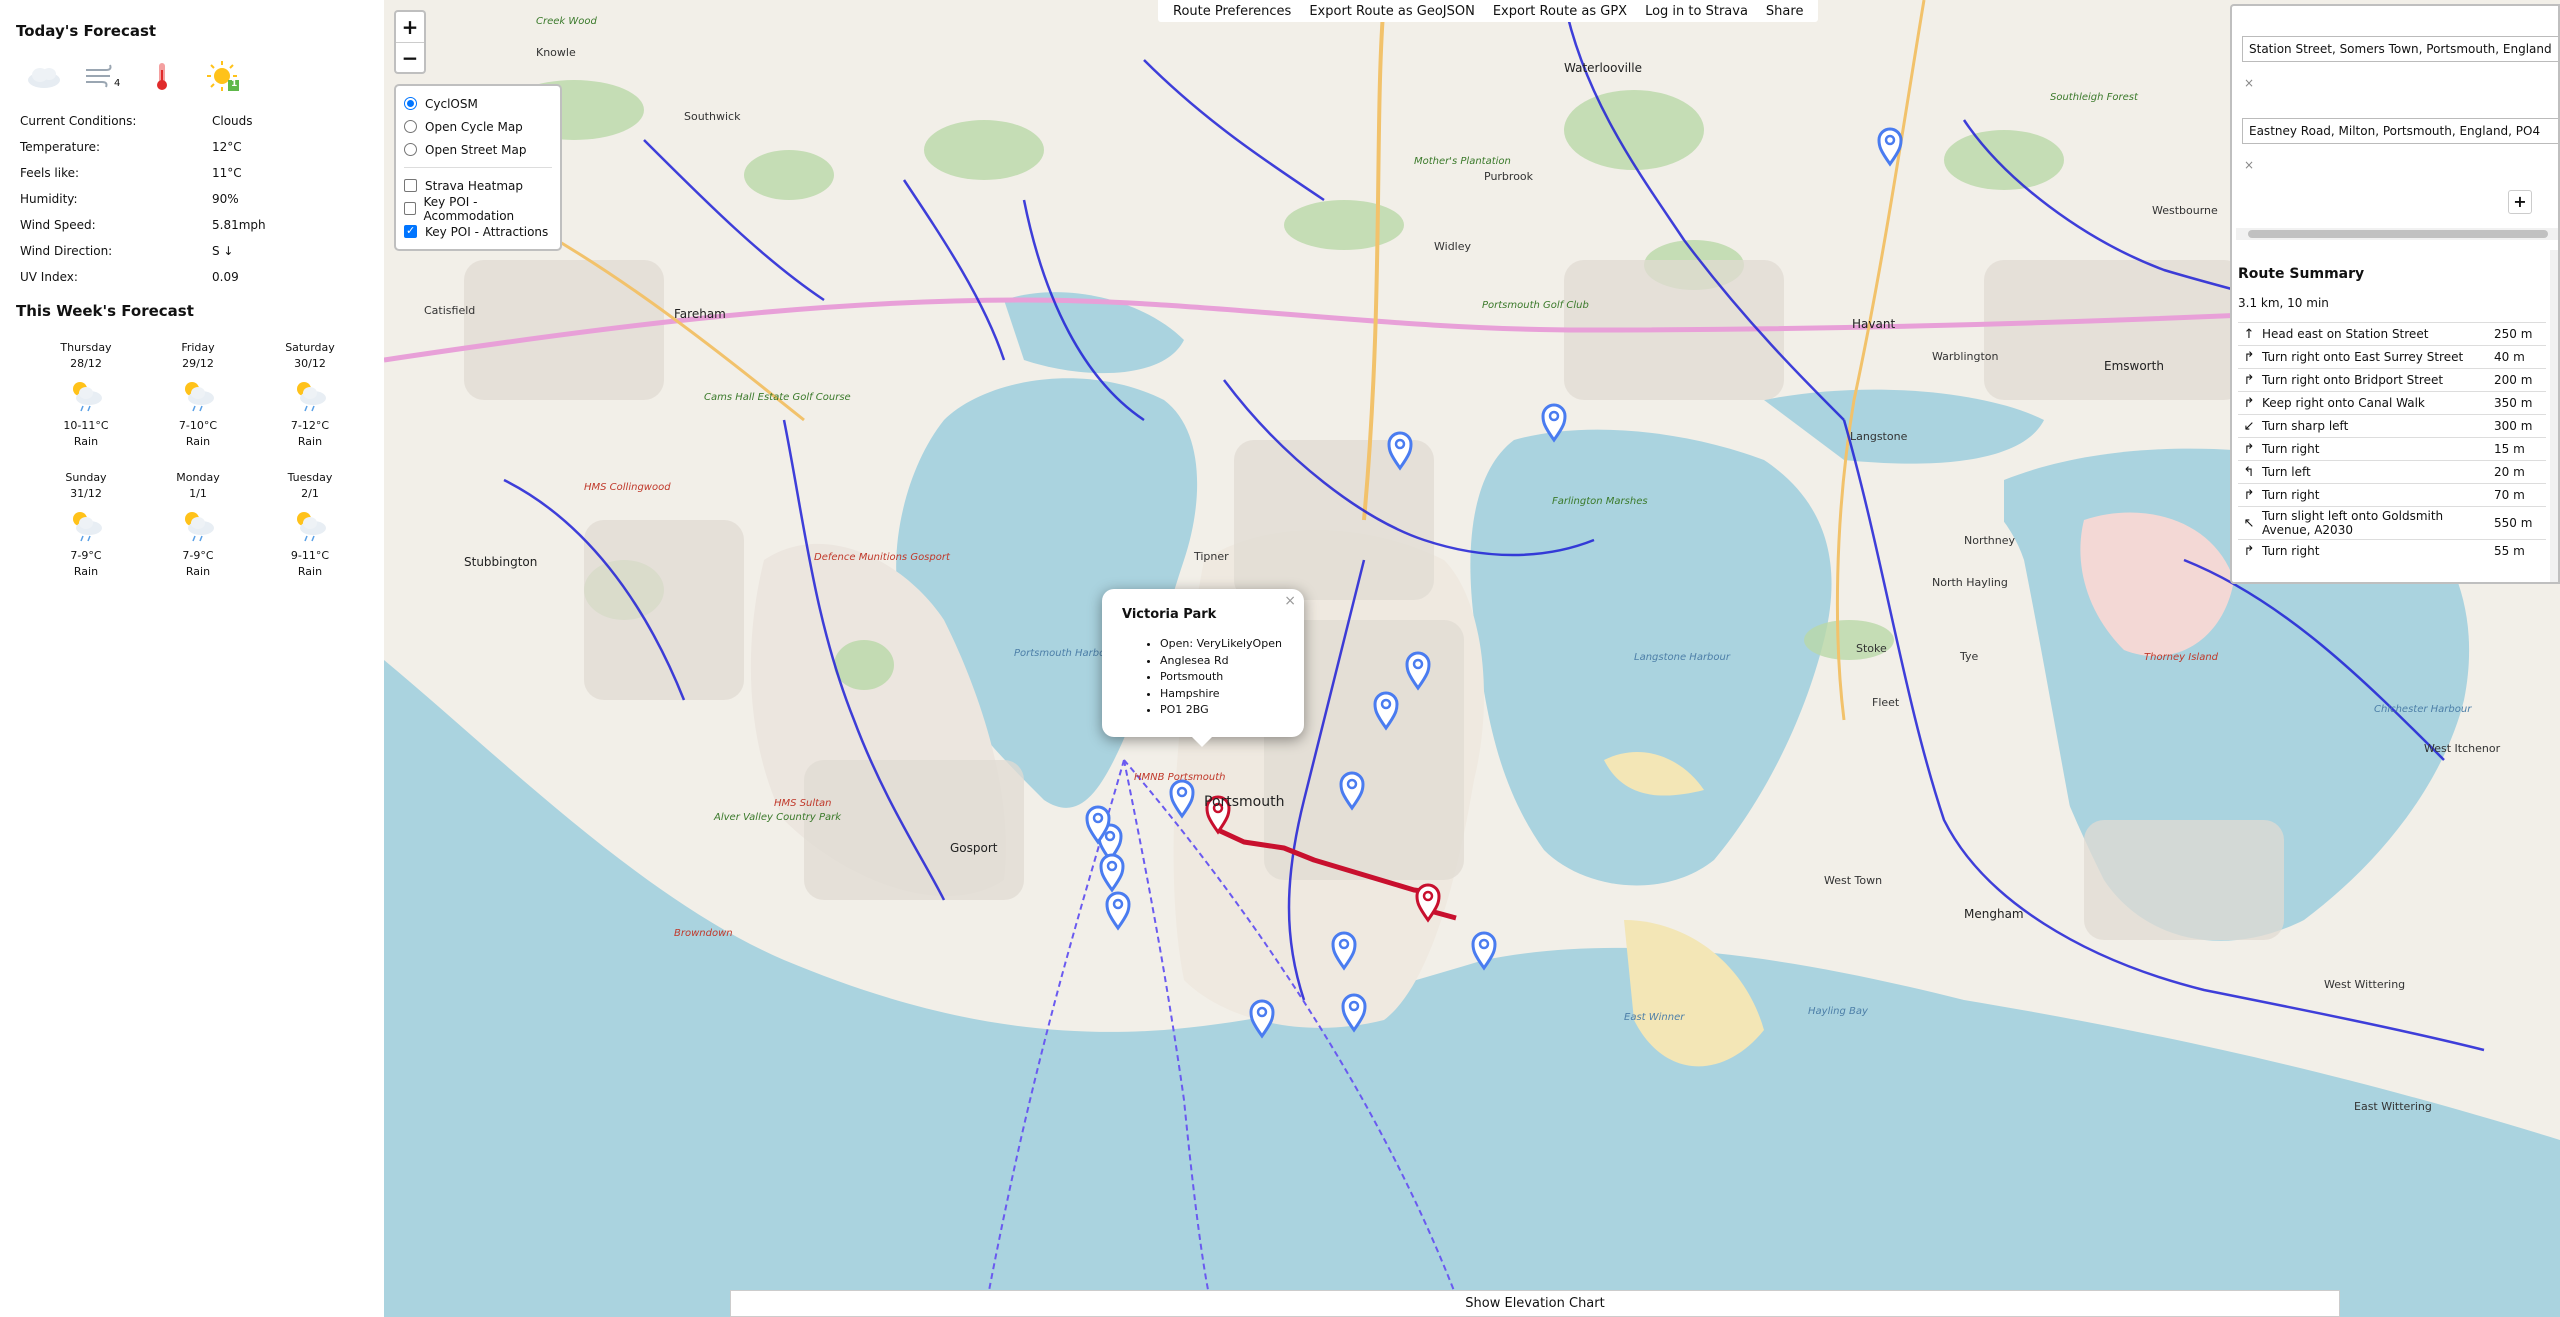 Image resolution: width=2560 pixels, height=1317 pixels. Describe the element at coordinates (566, 21) in the screenshot. I see `map-label: Creek Wood` at that location.